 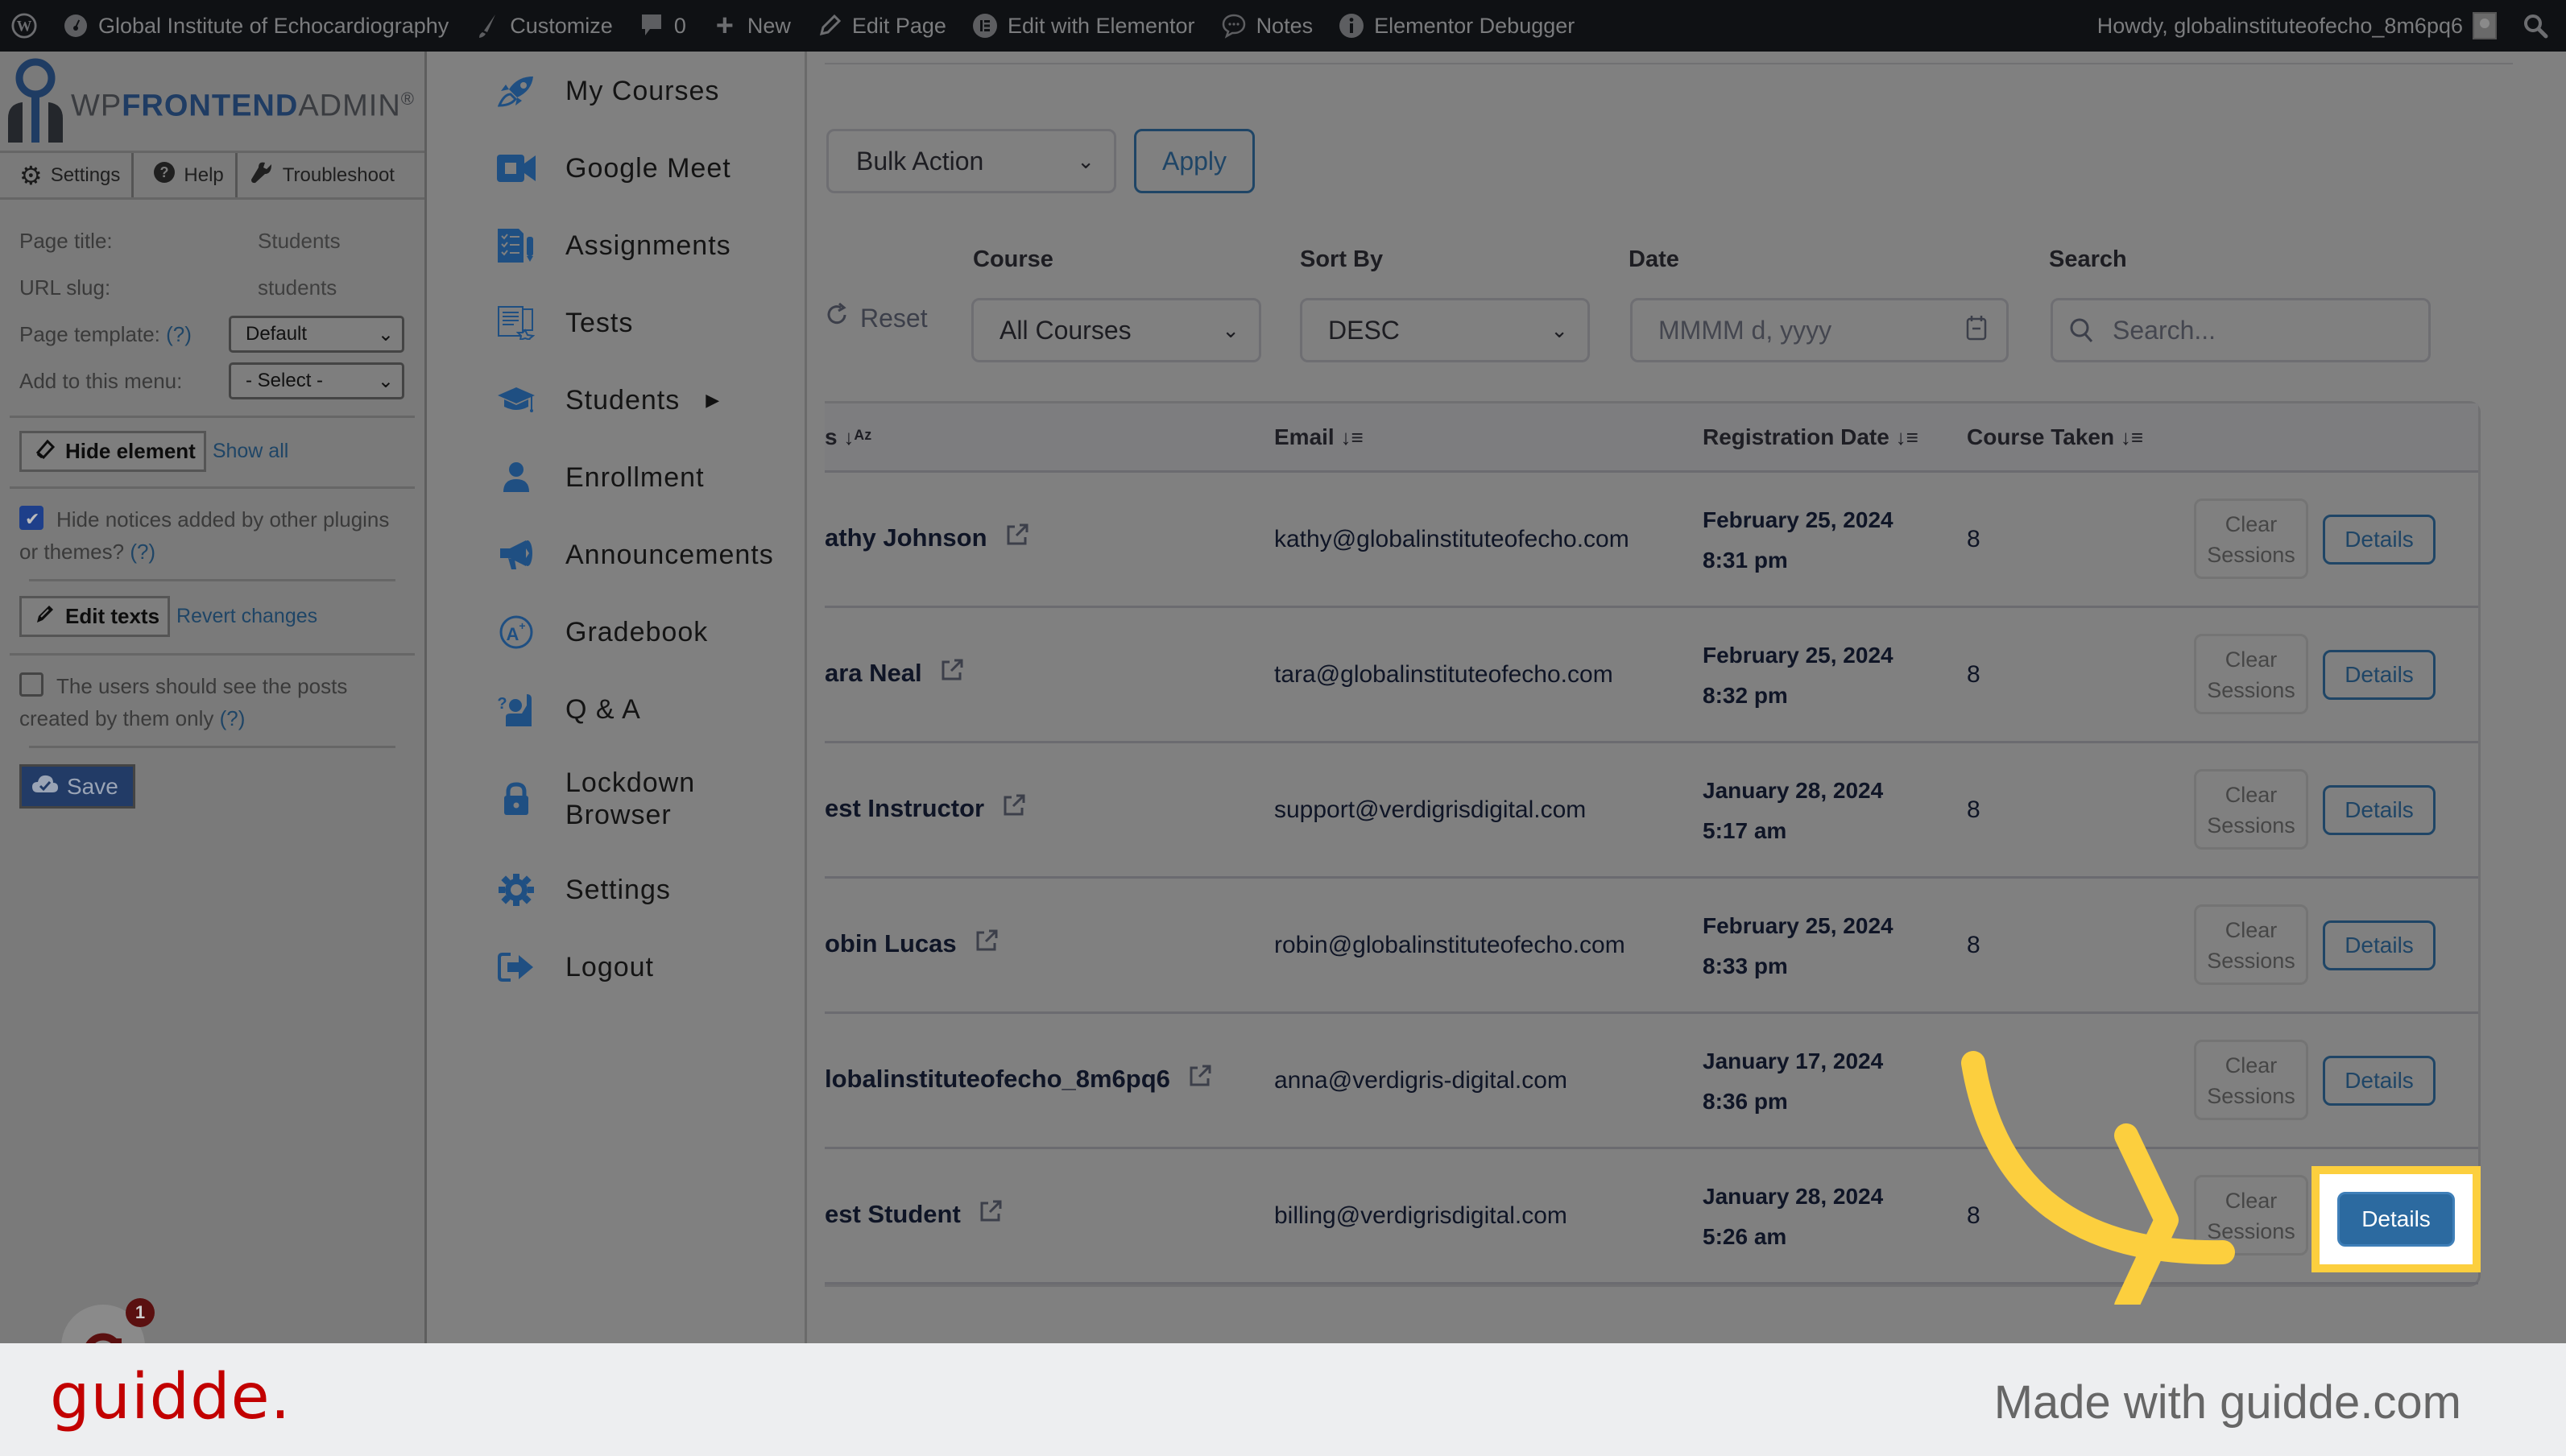 I want to click on hide-element-button: Hide element, so click(x=112, y=452).